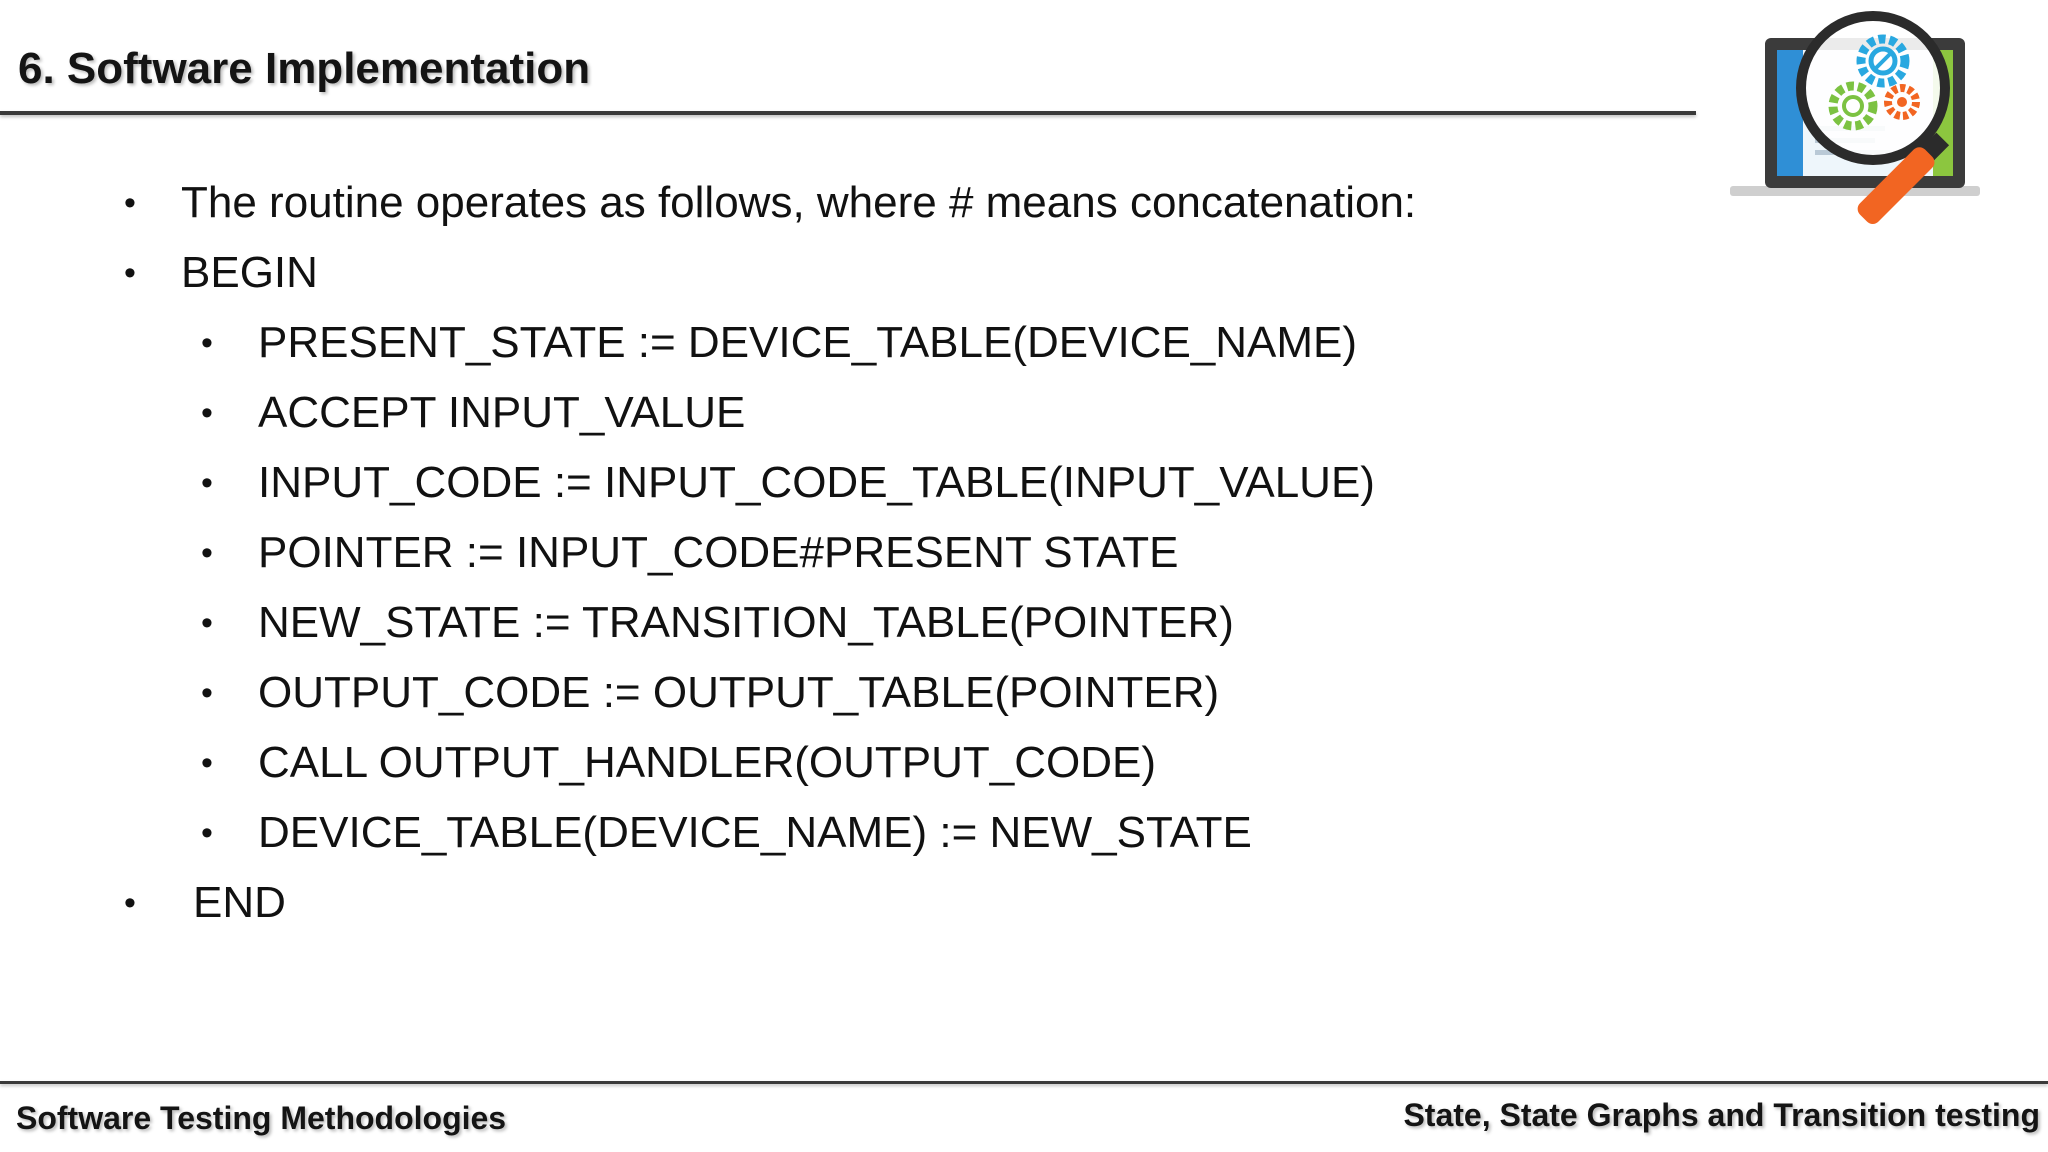 This screenshot has height=1152, width=2048. I want to click on list-item: • BEGIN, so click(708, 273).